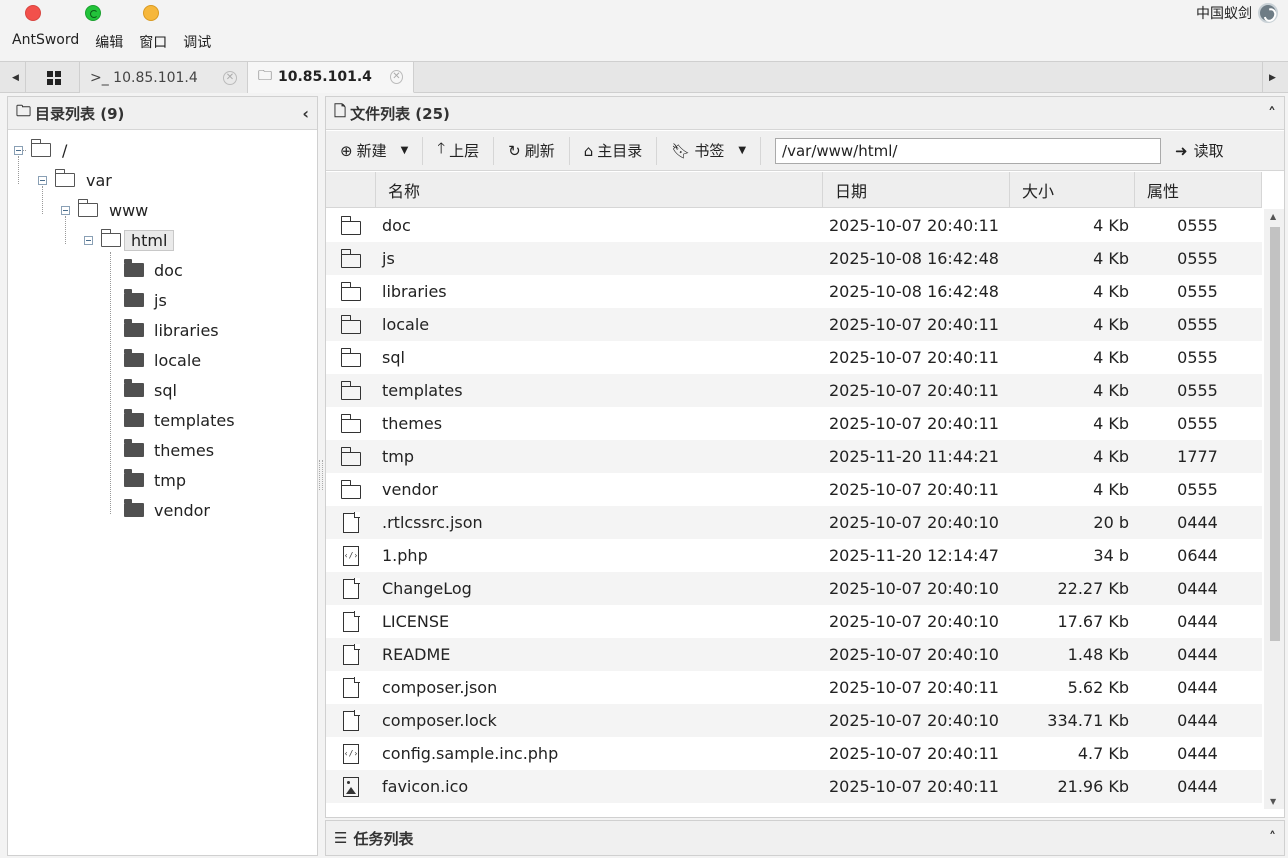 This screenshot has height=858, width=1288. Describe the element at coordinates (150, 390) in the screenshot. I see `tree-node-child: sql` at that location.